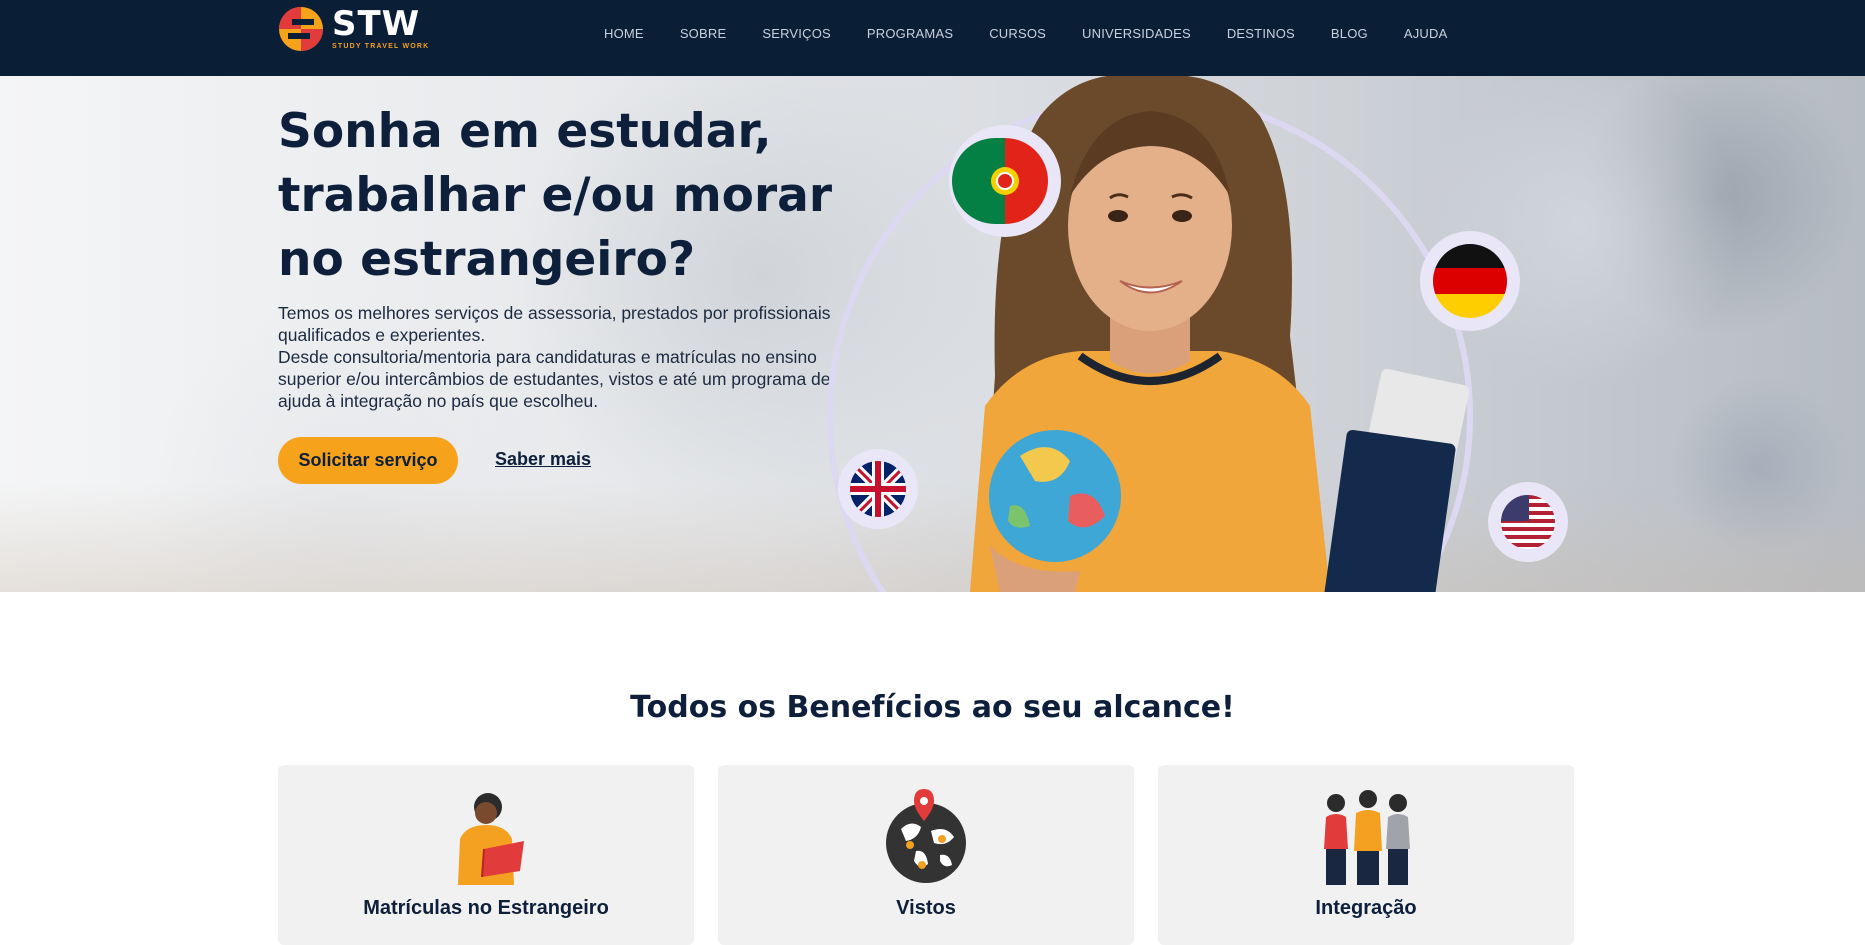 The width and height of the screenshot is (1865, 945). I want to click on nav-home: HOME, so click(624, 33).